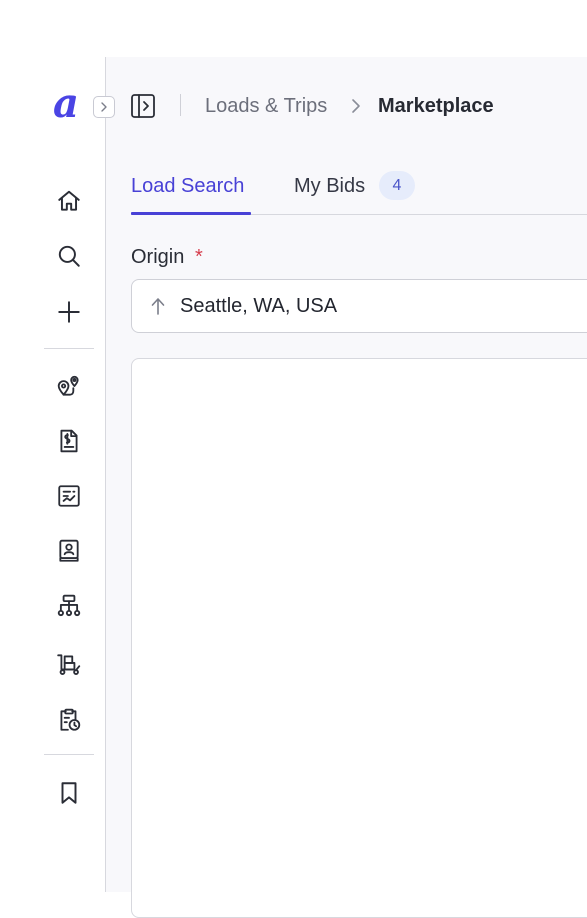 This screenshot has width=587, height=918. I want to click on panel-toggle-button, so click(143, 106).